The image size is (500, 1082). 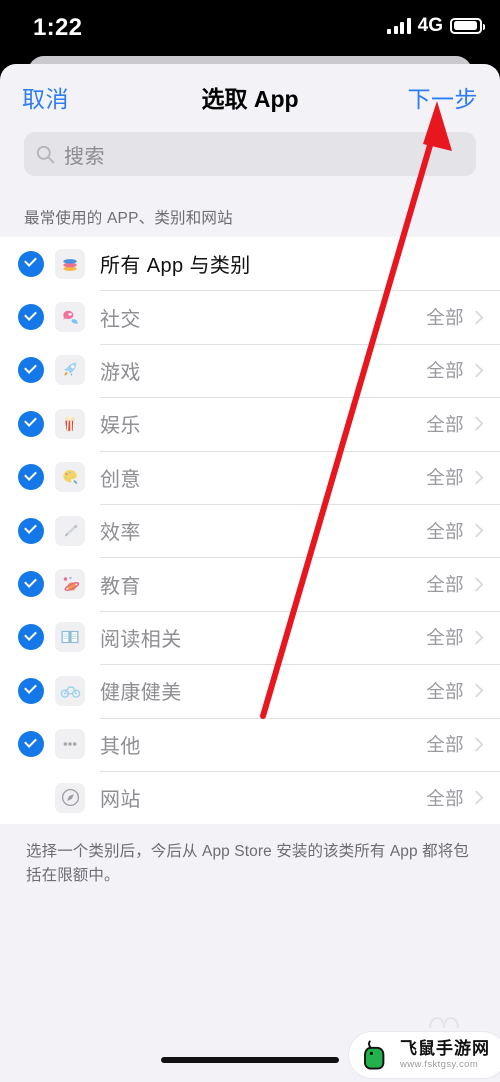 I want to click on list-item-label: 效率, so click(x=120, y=533).